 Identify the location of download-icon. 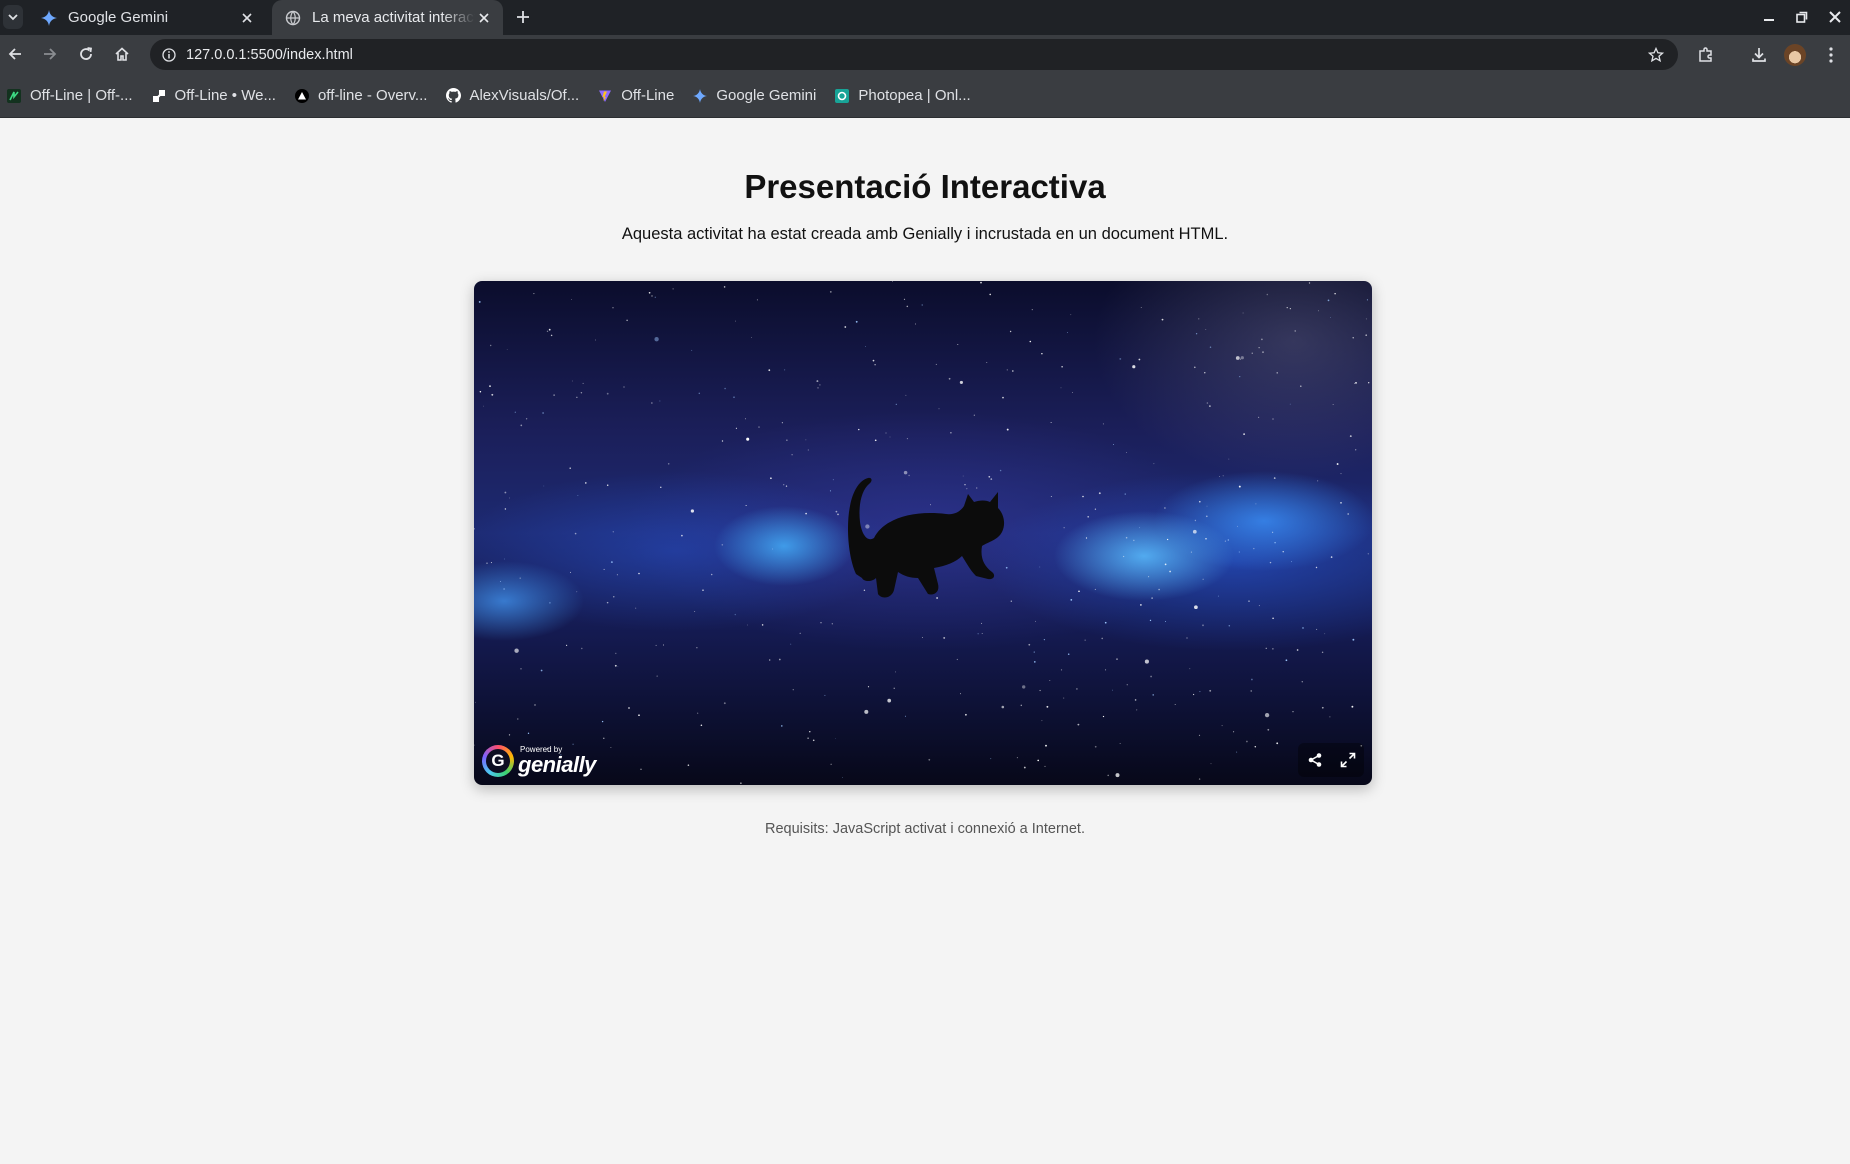
(1759, 55).